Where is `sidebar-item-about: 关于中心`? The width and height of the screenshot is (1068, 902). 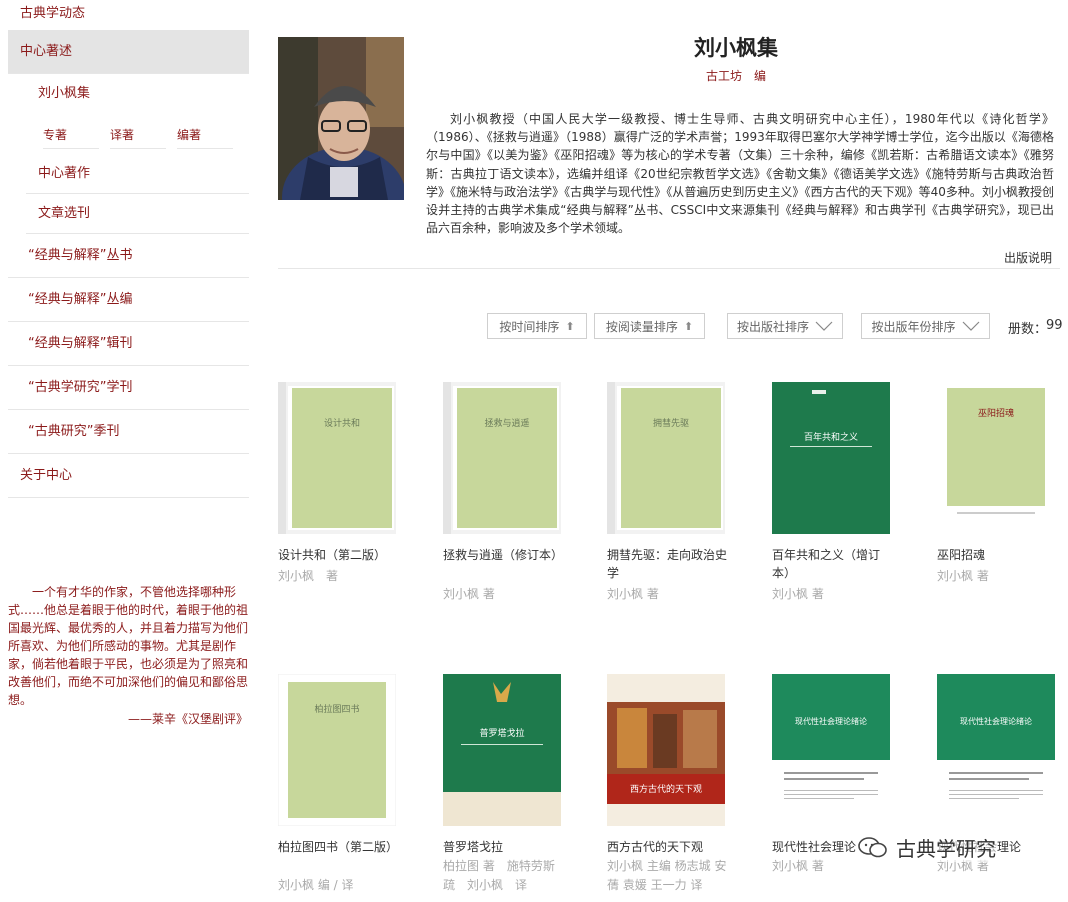 sidebar-item-about: 关于中心 is located at coordinates (128, 476).